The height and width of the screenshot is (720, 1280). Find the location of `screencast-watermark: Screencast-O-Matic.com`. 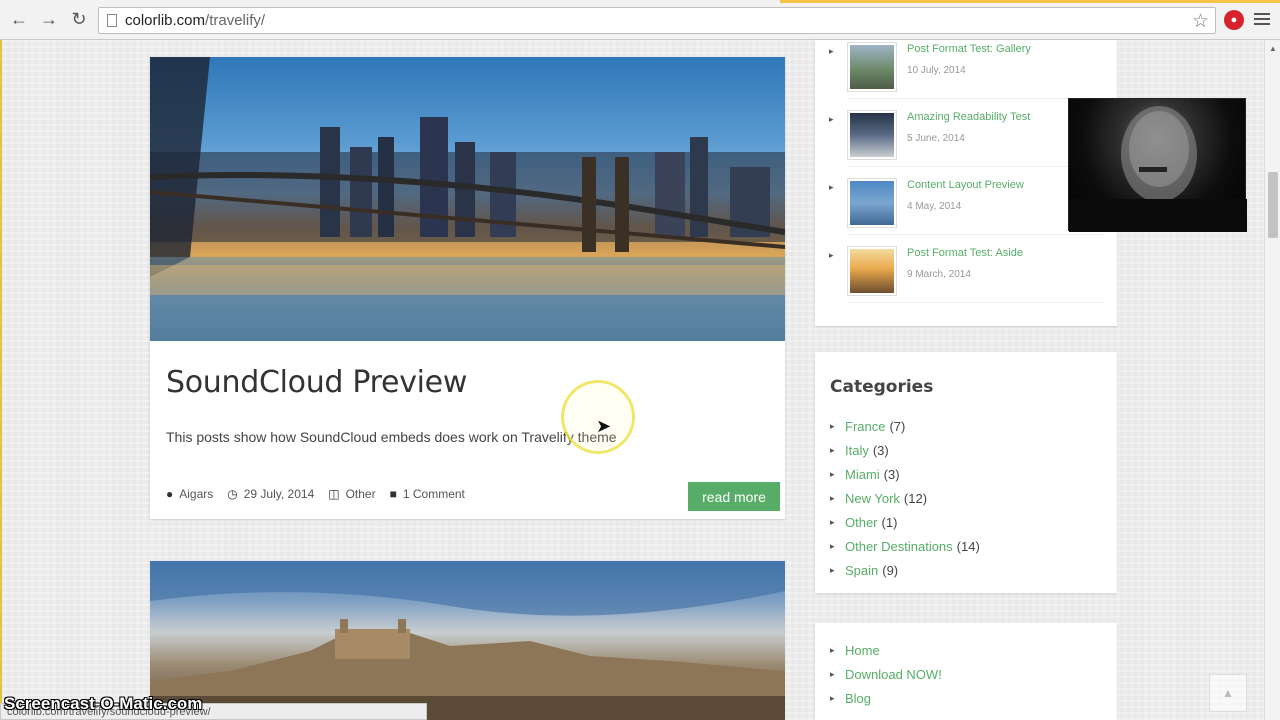

screencast-watermark: Screencast-O-Matic.com is located at coordinates (103, 703).